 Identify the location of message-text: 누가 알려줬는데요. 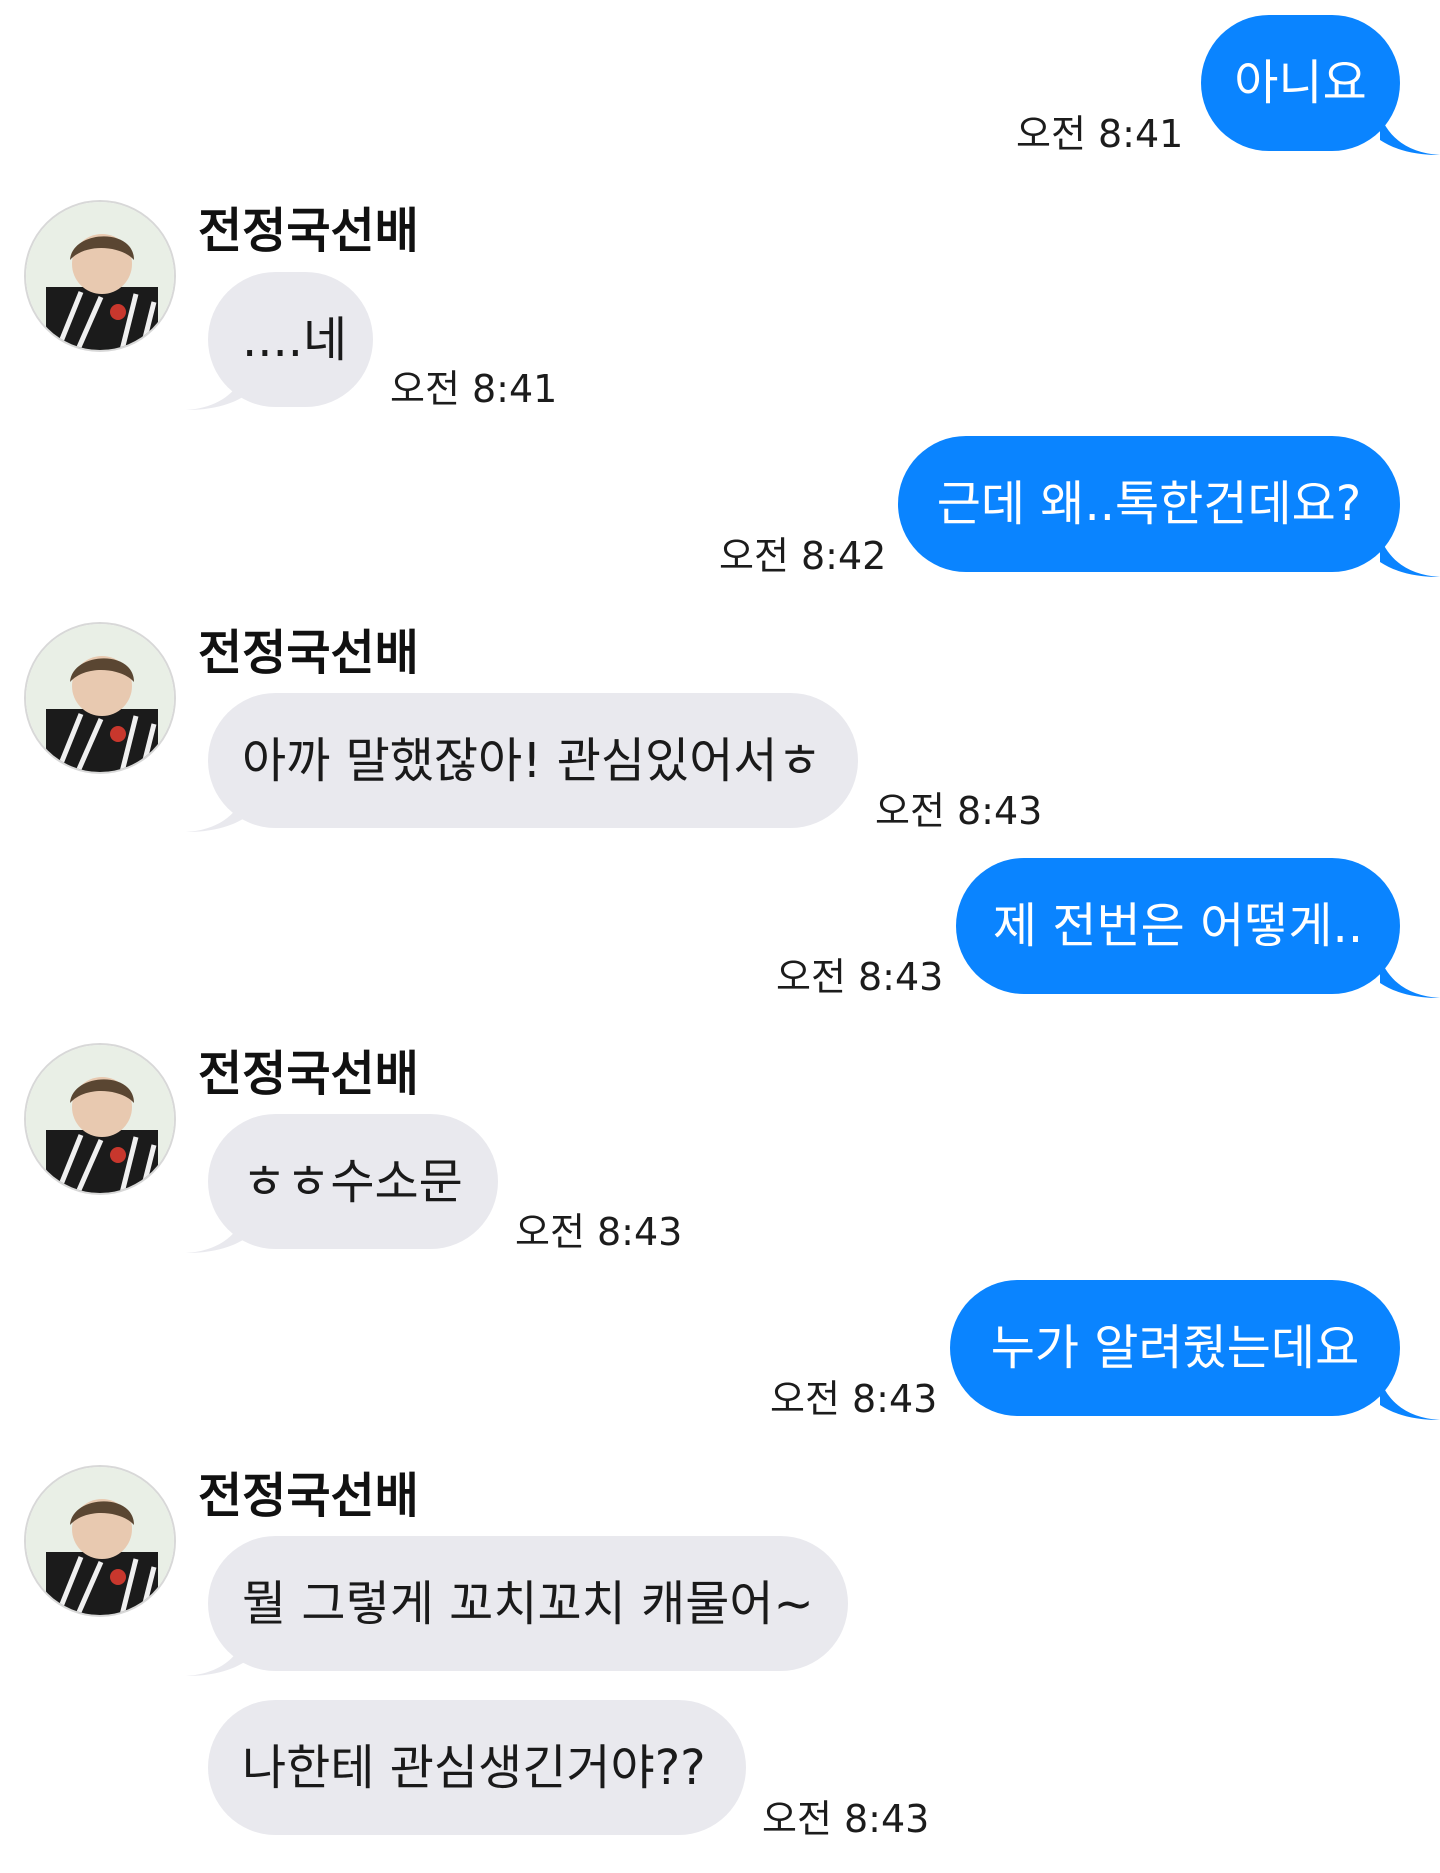
(1175, 1348).